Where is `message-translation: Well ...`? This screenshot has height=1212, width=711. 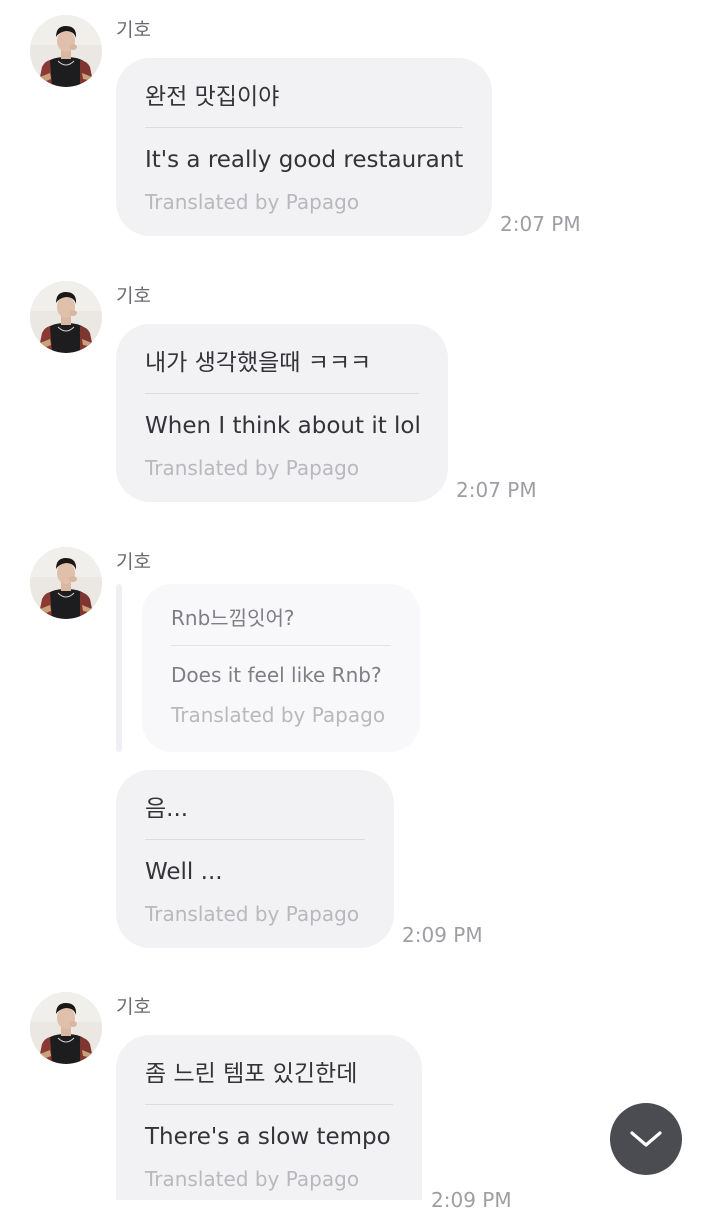 message-translation: Well ... is located at coordinates (184, 872).